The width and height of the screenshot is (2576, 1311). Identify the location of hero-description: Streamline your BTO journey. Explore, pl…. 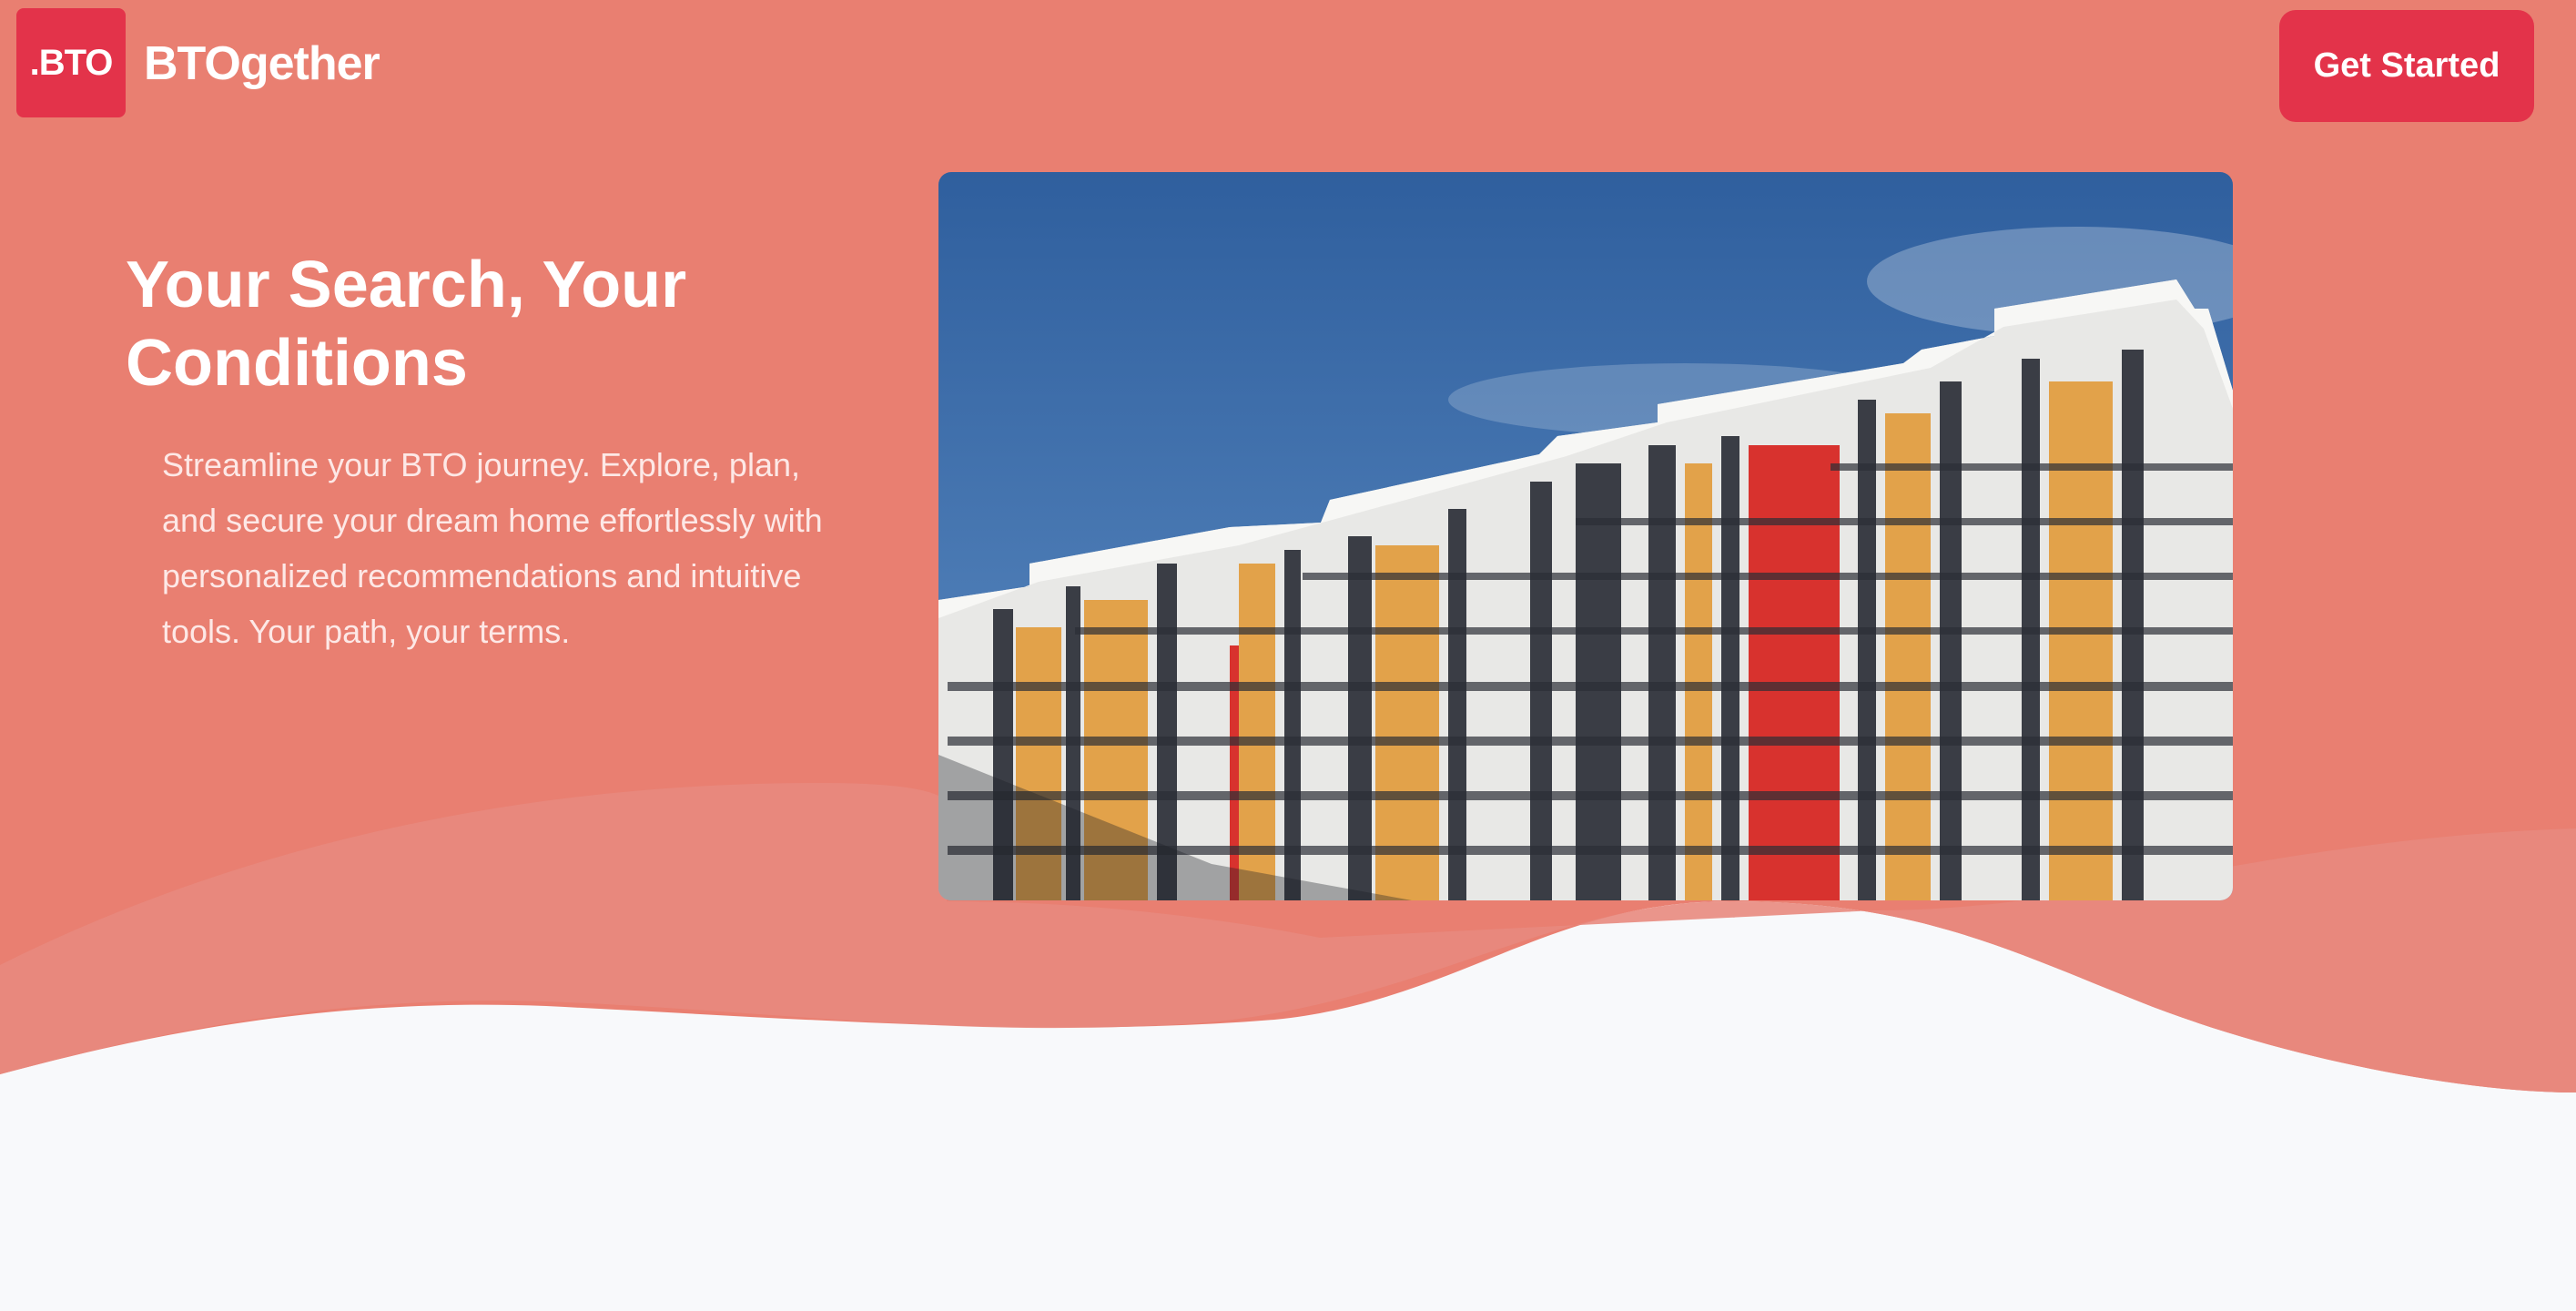
(492, 548).